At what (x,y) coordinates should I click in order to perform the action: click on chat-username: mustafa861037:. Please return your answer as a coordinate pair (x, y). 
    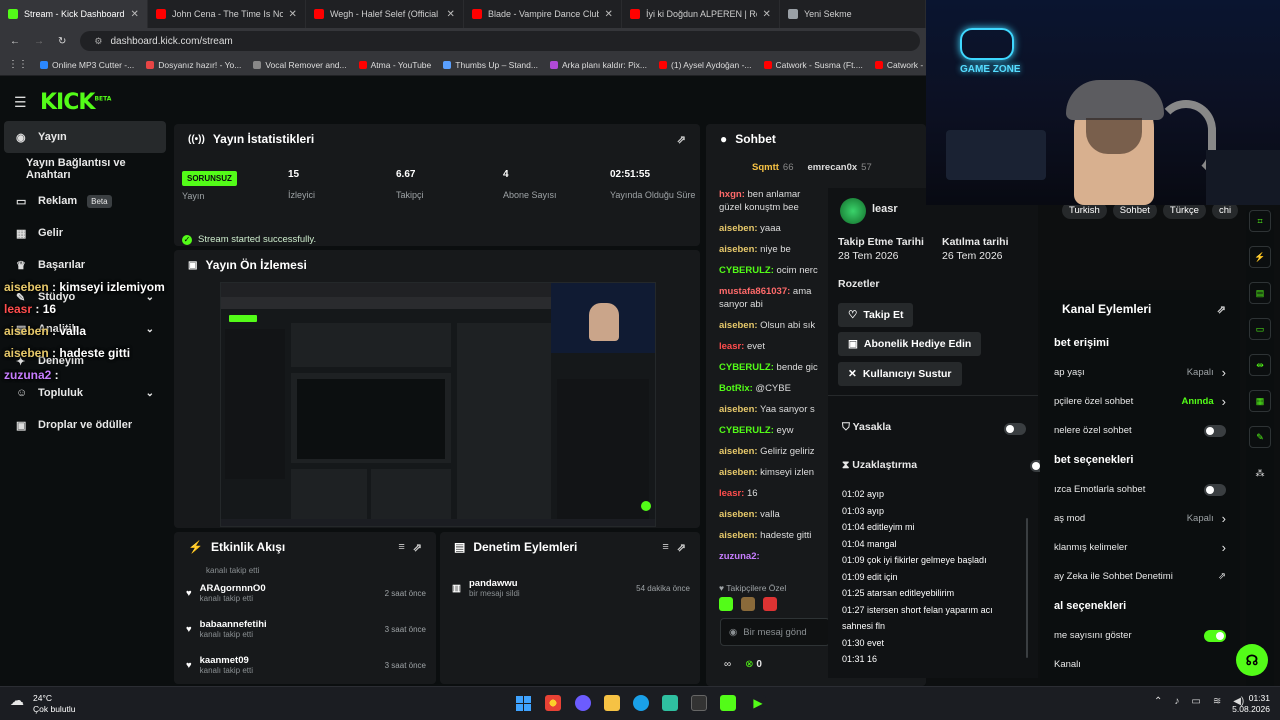
    Looking at the image, I should click on (754, 291).